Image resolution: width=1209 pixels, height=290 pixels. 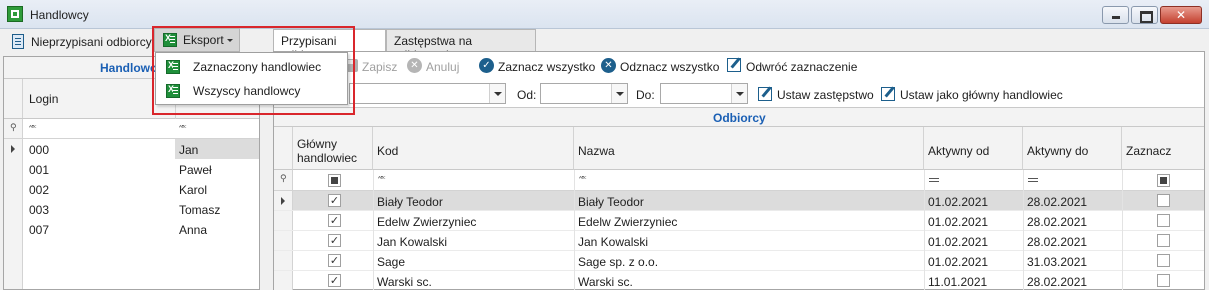 What do you see at coordinates (1163, 180) in the screenshot?
I see `select-filter-checkbox` at bounding box center [1163, 180].